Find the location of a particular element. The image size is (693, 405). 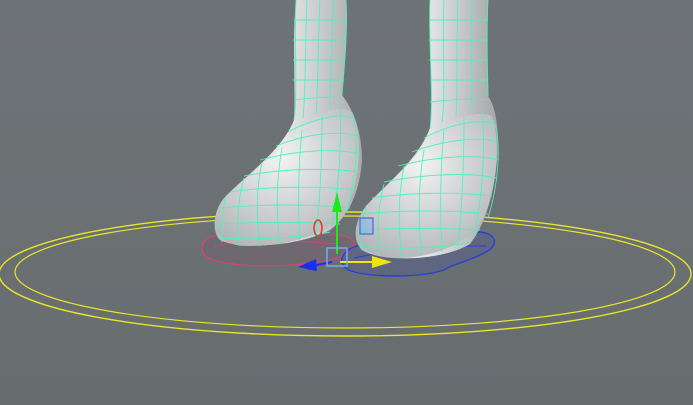

right-leg-mesh is located at coordinates (427, 129).